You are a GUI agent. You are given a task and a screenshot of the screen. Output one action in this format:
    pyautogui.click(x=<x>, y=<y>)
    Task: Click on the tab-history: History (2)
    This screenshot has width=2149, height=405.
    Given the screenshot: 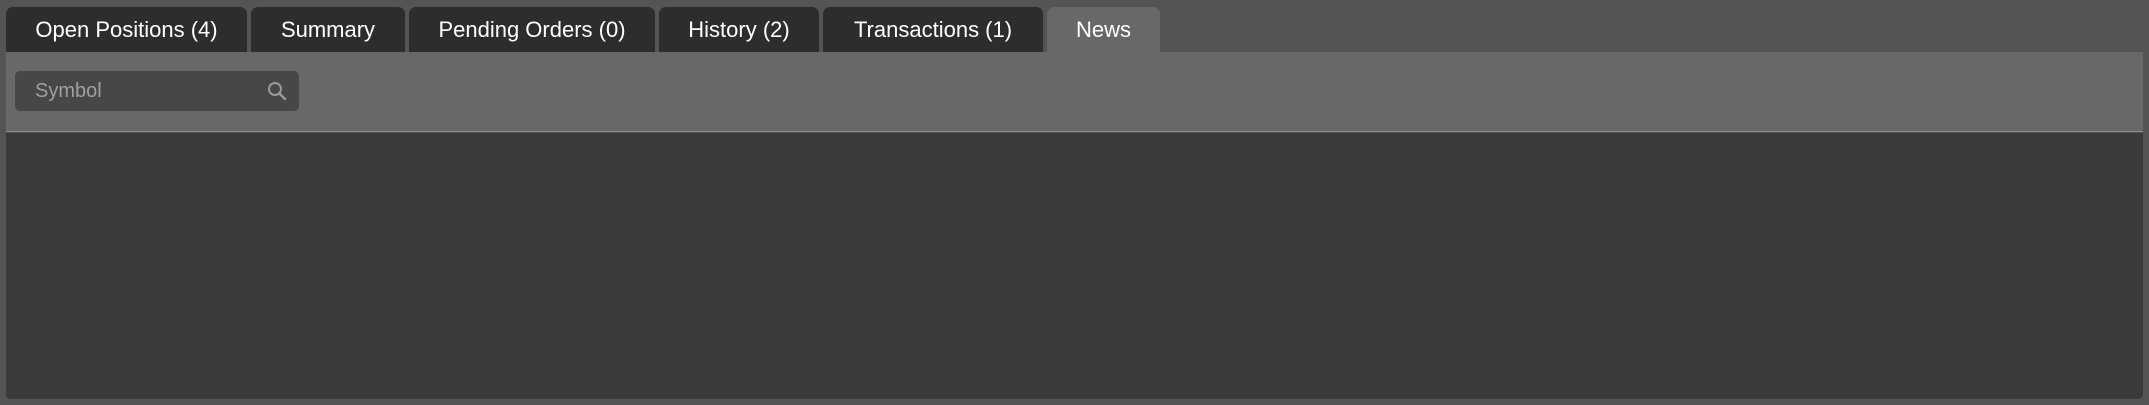 What is the action you would take?
    pyautogui.click(x=739, y=29)
    